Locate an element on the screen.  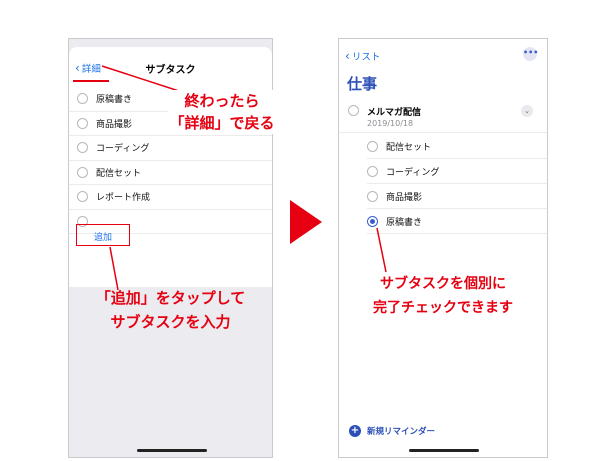
subtask-row: 商品撮影 is located at coordinates (457, 196).